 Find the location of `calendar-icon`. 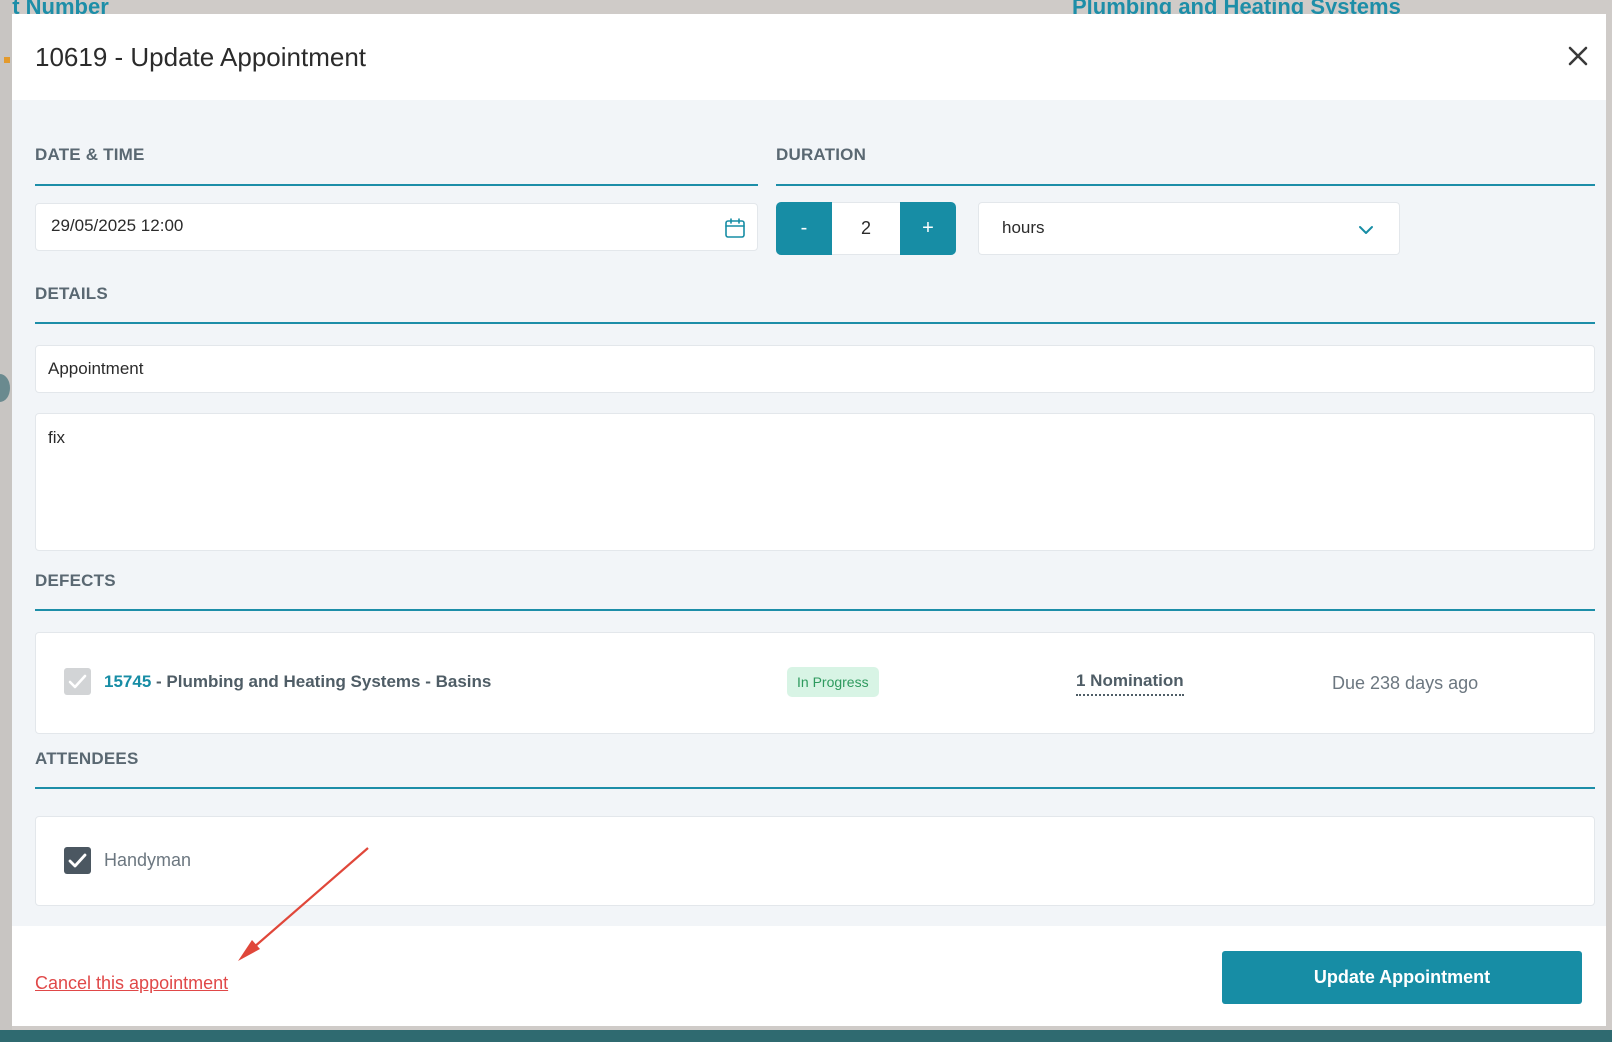

calendar-icon is located at coordinates (735, 228).